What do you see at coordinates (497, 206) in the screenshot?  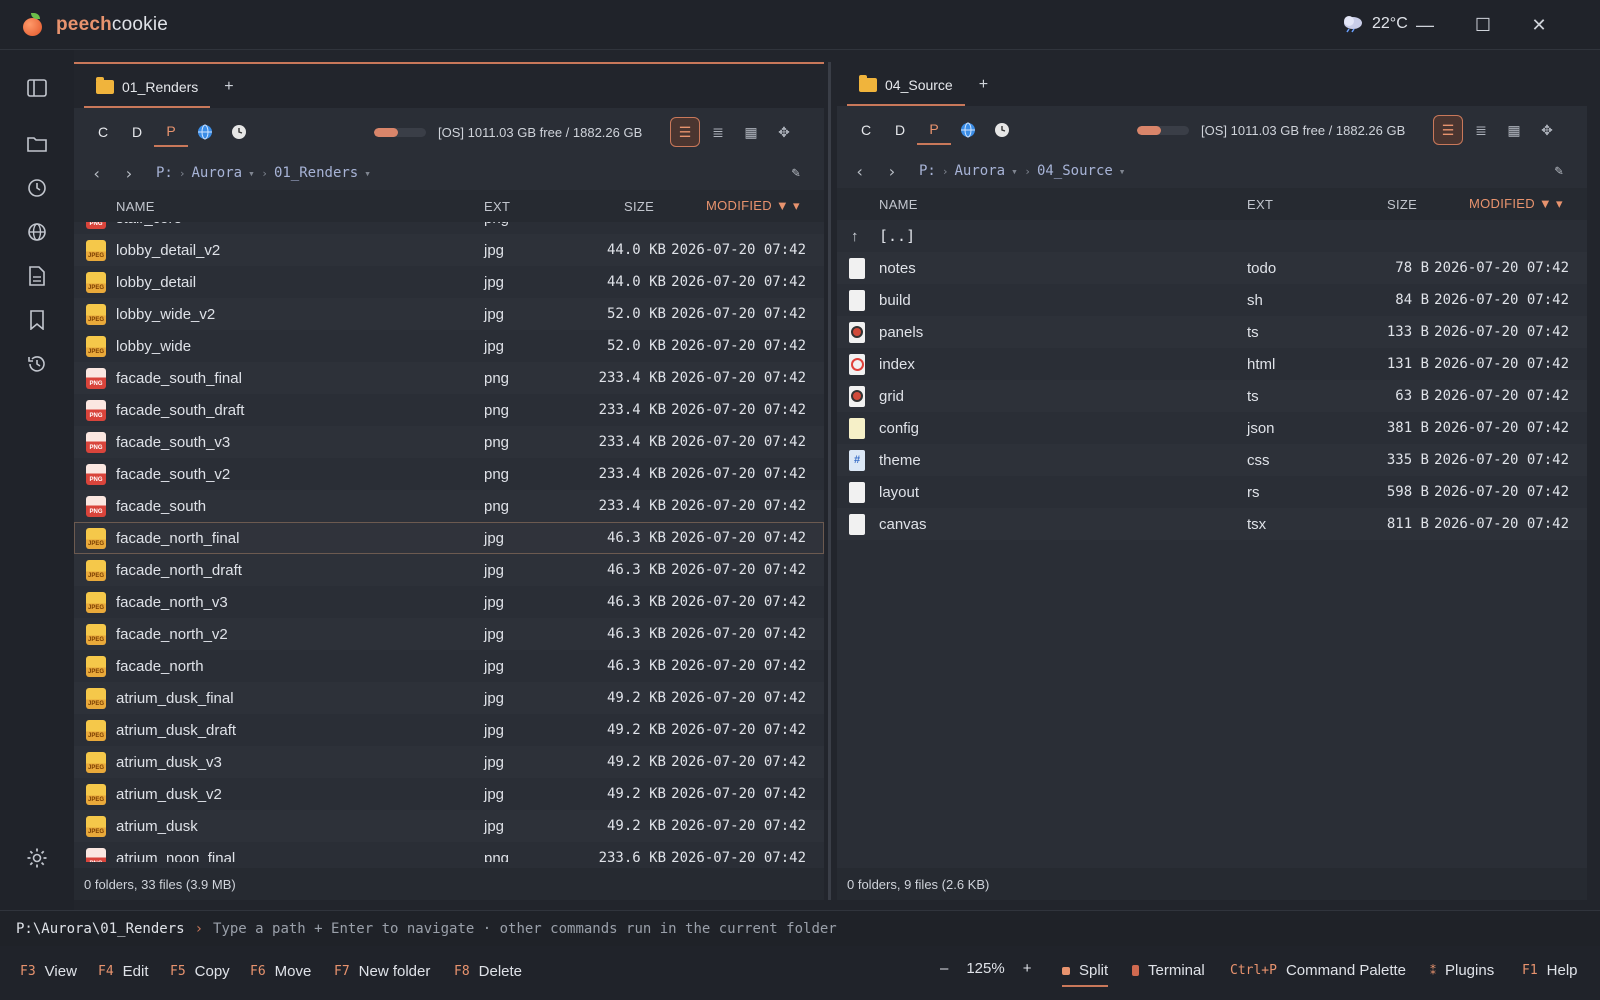 I see `column-ext: EXT` at bounding box center [497, 206].